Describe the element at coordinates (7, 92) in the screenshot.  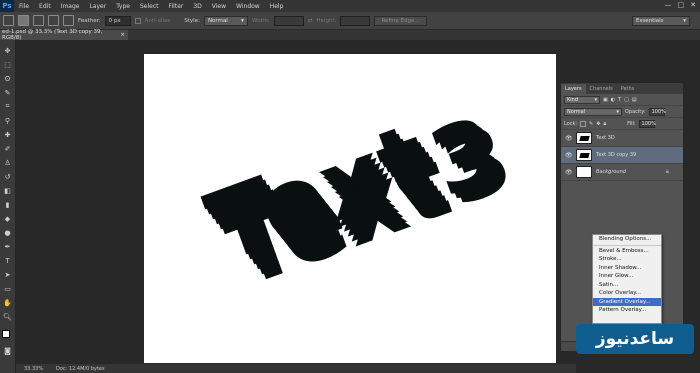
I see `quick-select-tool-icon: ✎` at that location.